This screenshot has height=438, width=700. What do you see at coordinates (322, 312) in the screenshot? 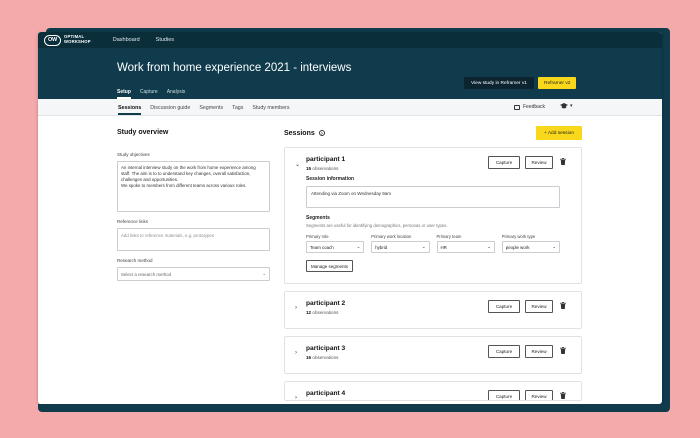
I see `session-observations: 12 observations` at bounding box center [322, 312].